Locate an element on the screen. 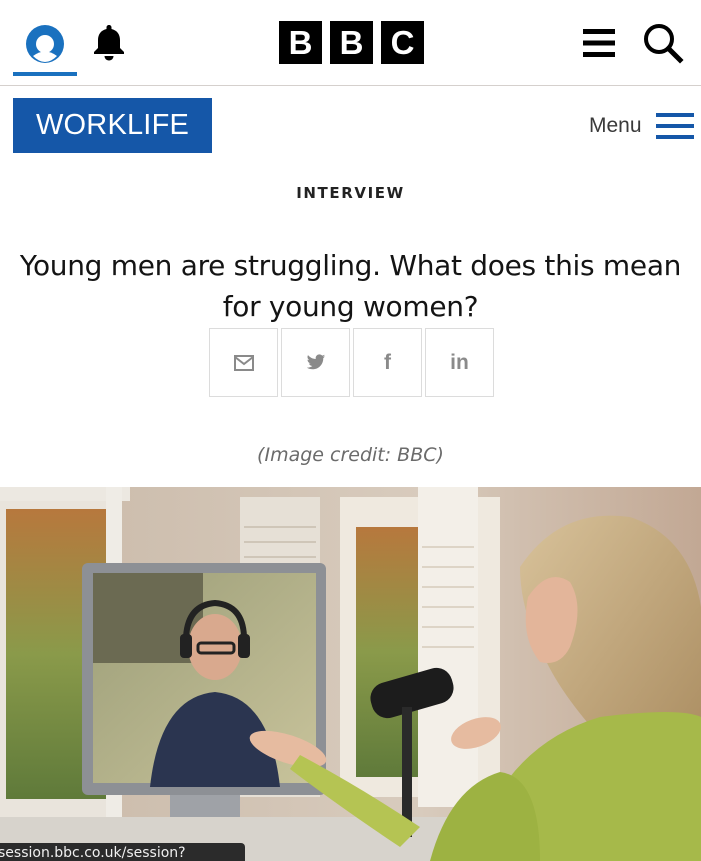  share-email-button is located at coordinates (243, 362).